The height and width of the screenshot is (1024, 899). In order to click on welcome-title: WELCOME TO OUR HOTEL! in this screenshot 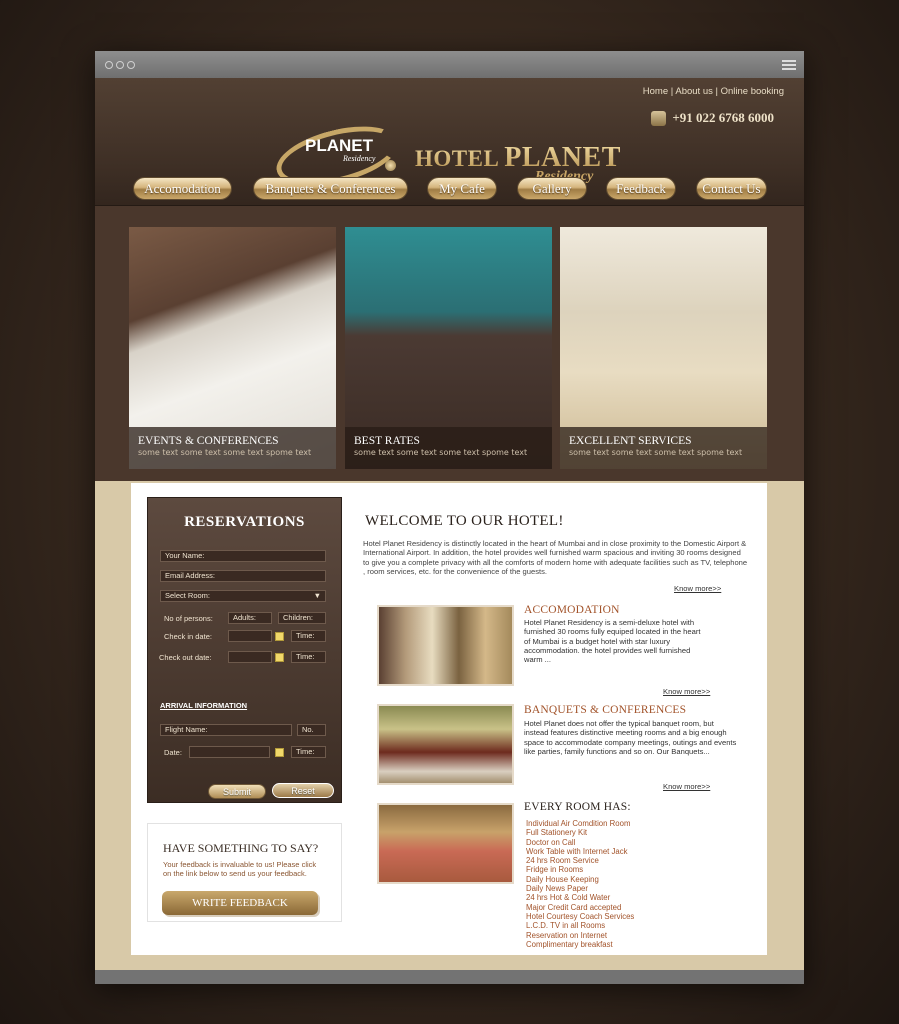, I will do `click(464, 521)`.